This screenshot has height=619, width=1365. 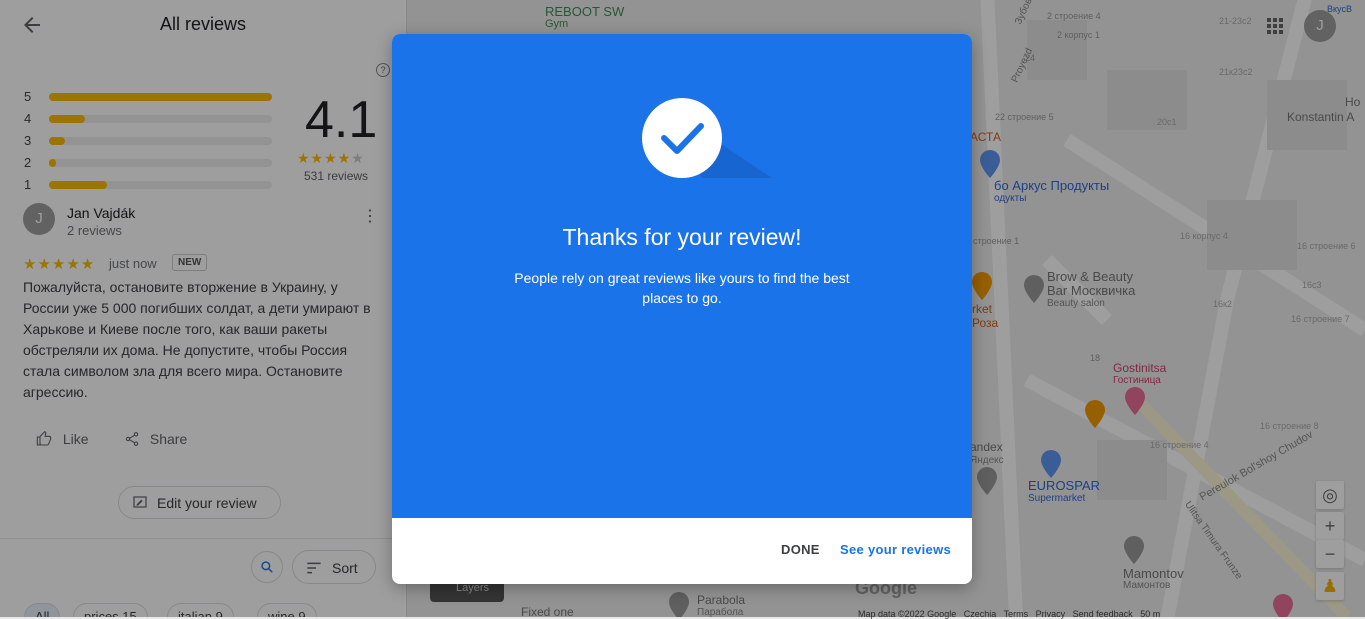 What do you see at coordinates (800, 549) in the screenshot?
I see `done-button: DONE` at bounding box center [800, 549].